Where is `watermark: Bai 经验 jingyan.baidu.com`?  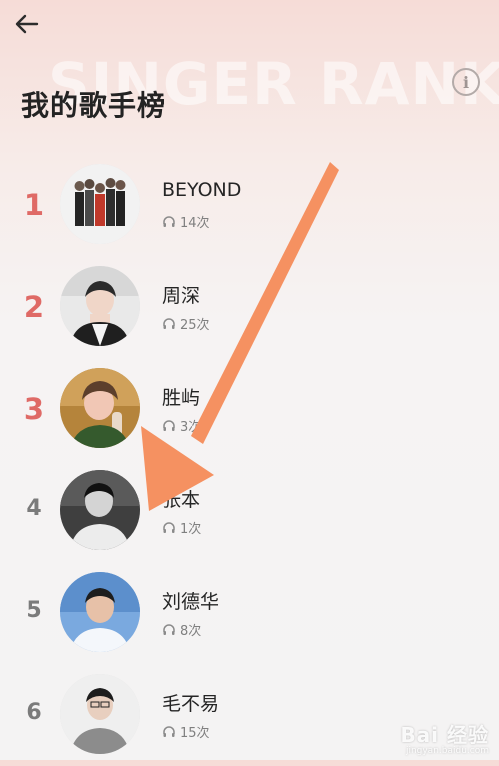 watermark: Bai 经验 jingyan.baidu.com is located at coordinates (444, 737).